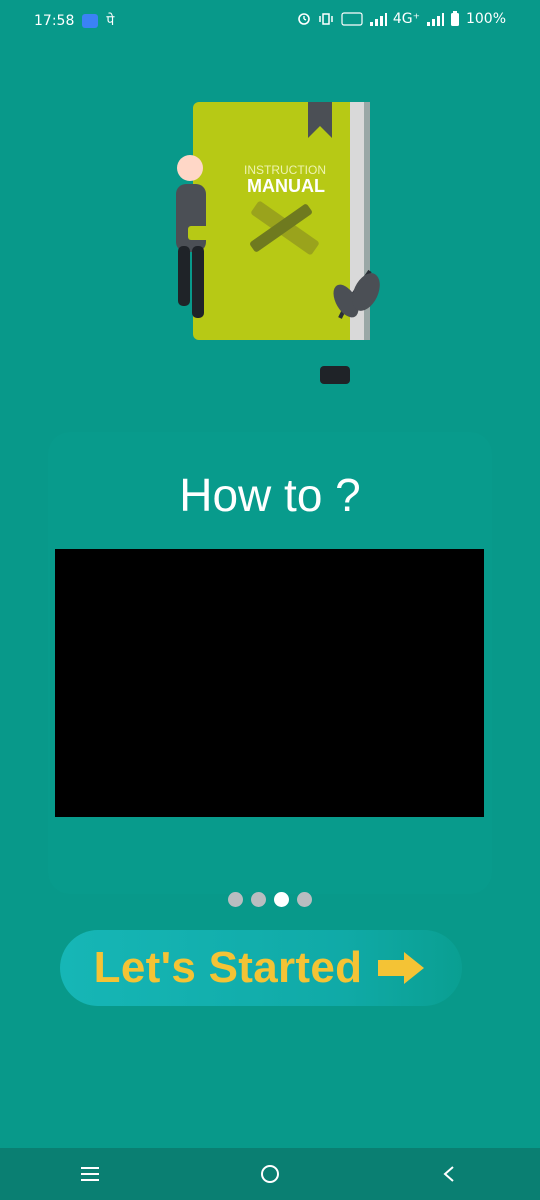 The height and width of the screenshot is (1200, 540). What do you see at coordinates (304, 19) in the screenshot?
I see `alarm-icon` at bounding box center [304, 19].